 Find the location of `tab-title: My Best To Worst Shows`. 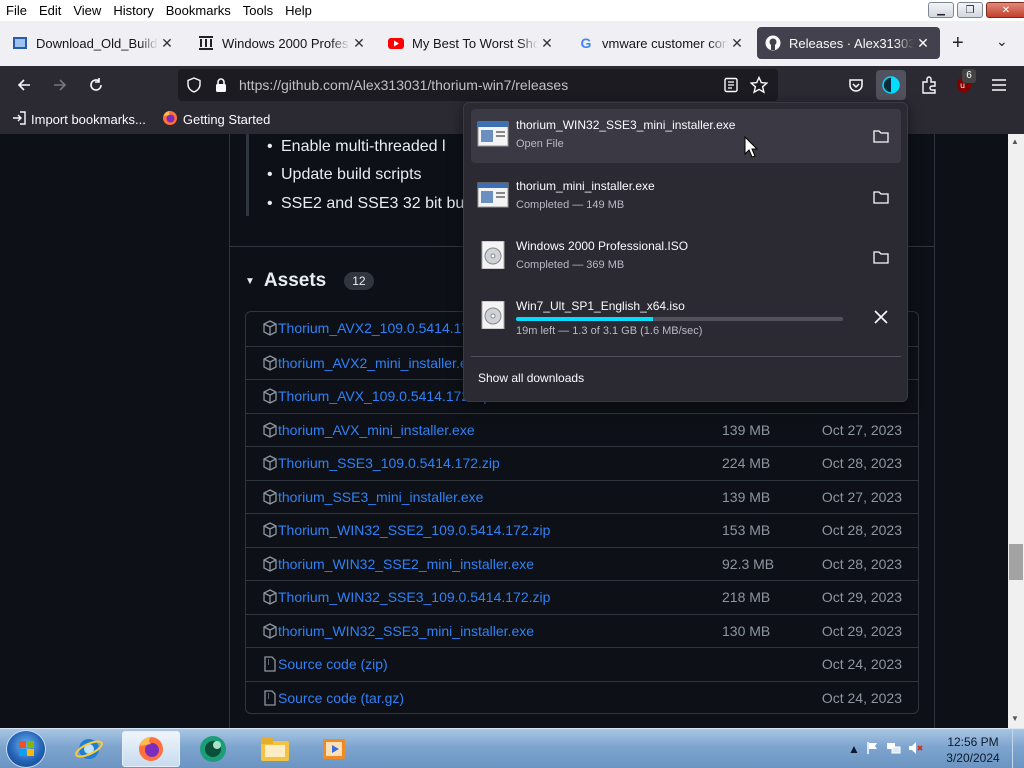

tab-title: My Best To Worst Shows is located at coordinates (475, 43).